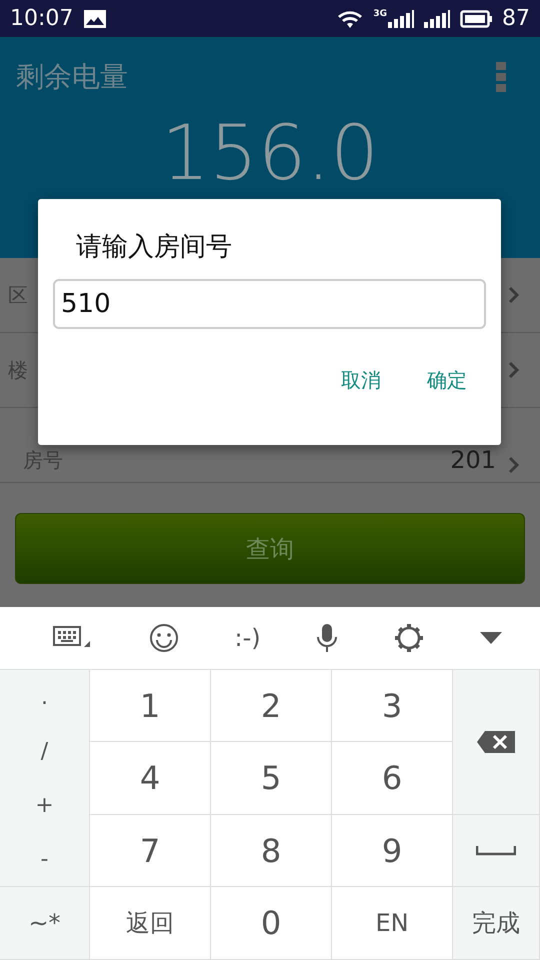 This screenshot has width=540, height=960. Describe the element at coordinates (44, 751) in the screenshot. I see `symbol-key: /` at that location.